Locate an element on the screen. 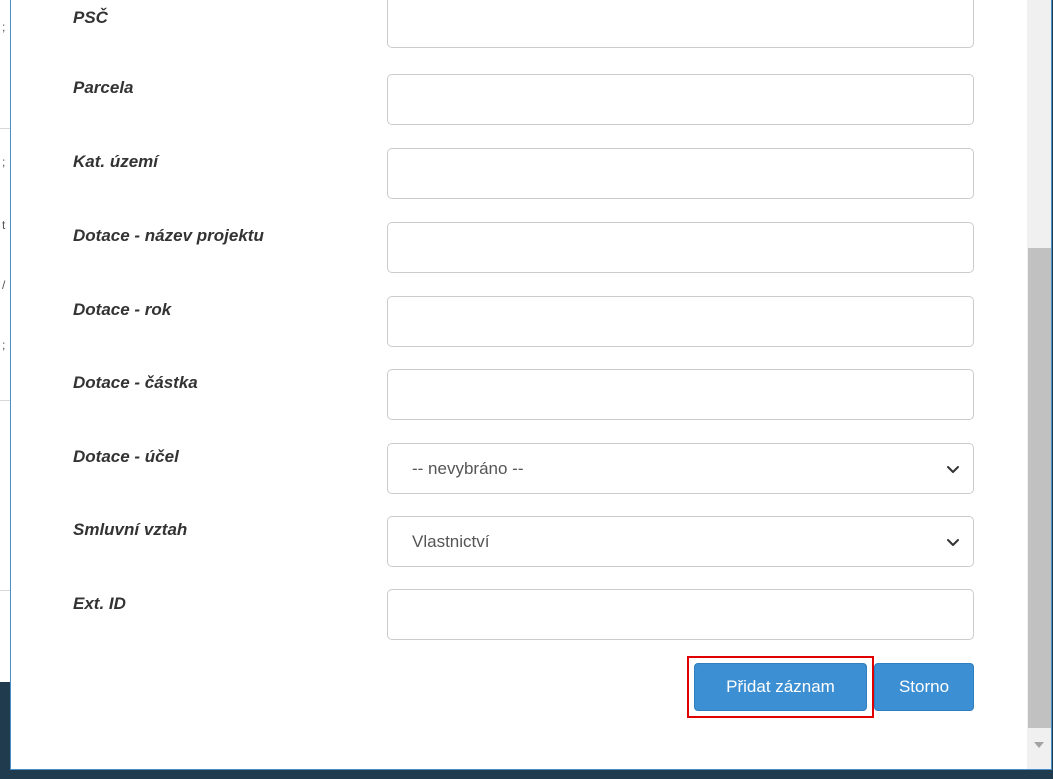 This screenshot has height=779, width=1053. highlight-box is located at coordinates (780, 687).